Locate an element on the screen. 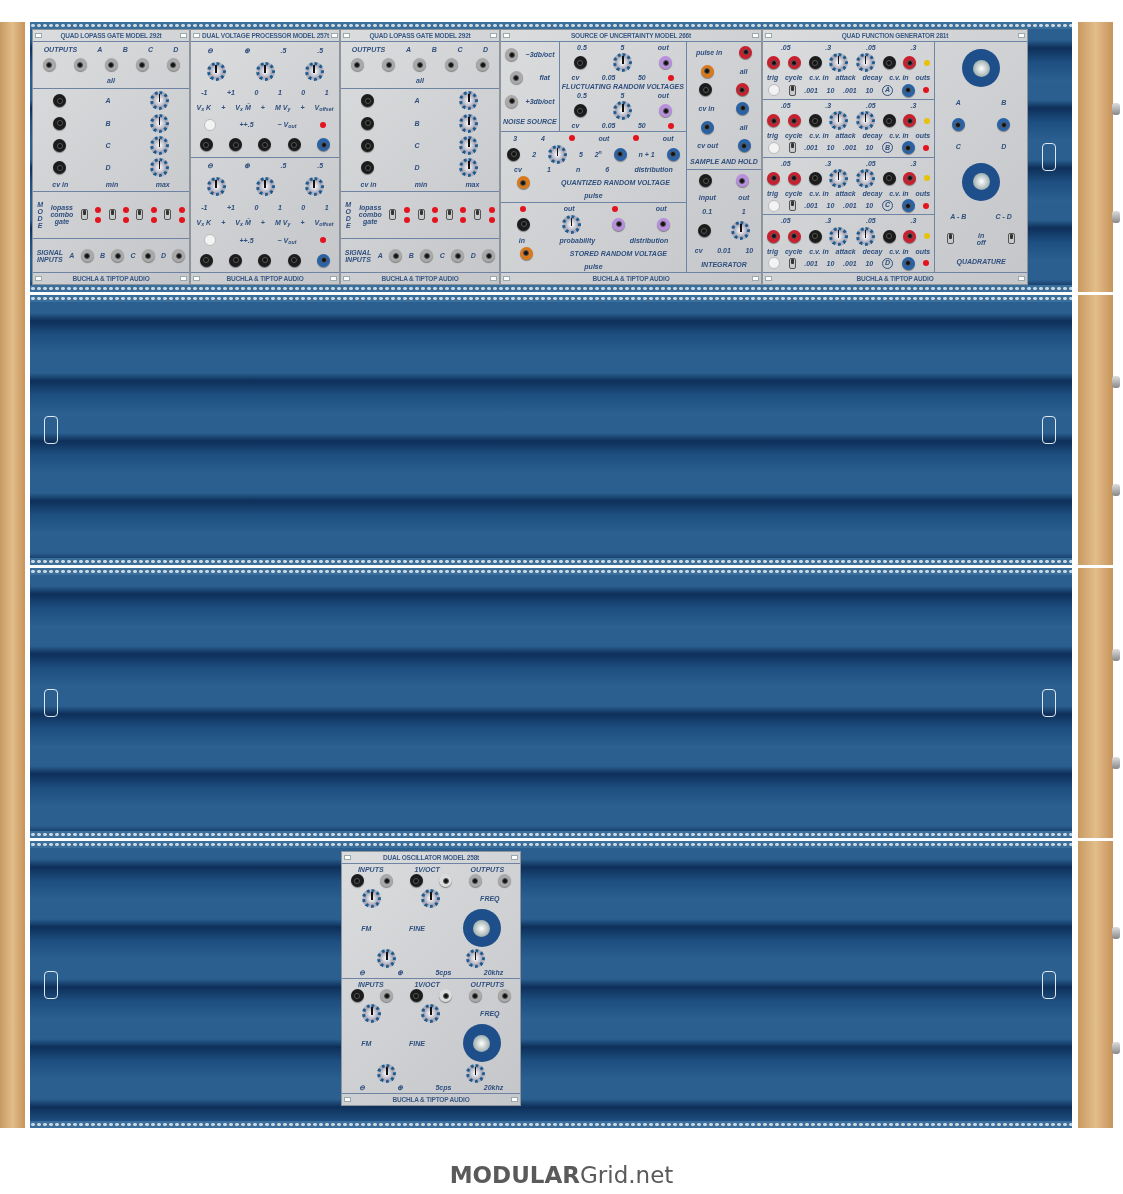 This screenshot has width=1123, height=1194. site-logo: MODULARGrid.net is located at coordinates (561, 1175).